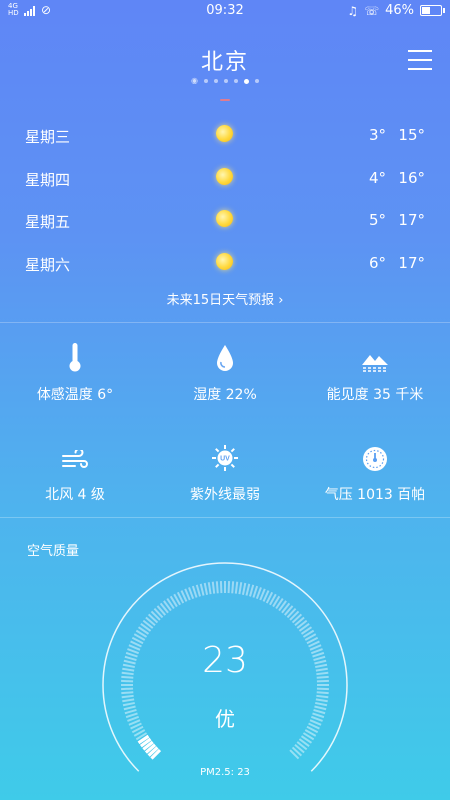  I want to click on detail-pressure: 气压 1013 百帕, so click(375, 472).